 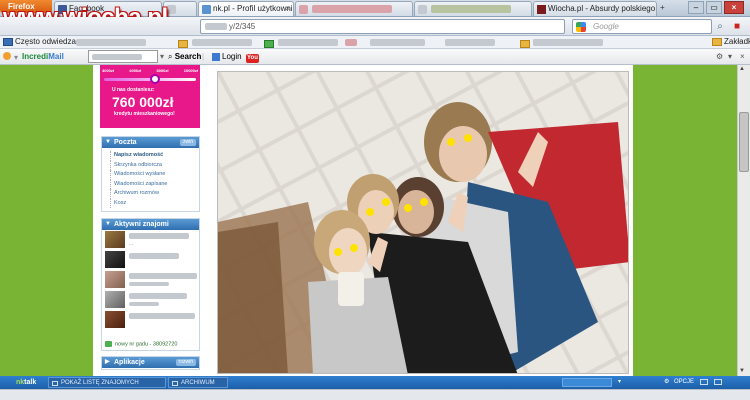 What do you see at coordinates (581, 27) in the screenshot?
I see `google-icon` at bounding box center [581, 27].